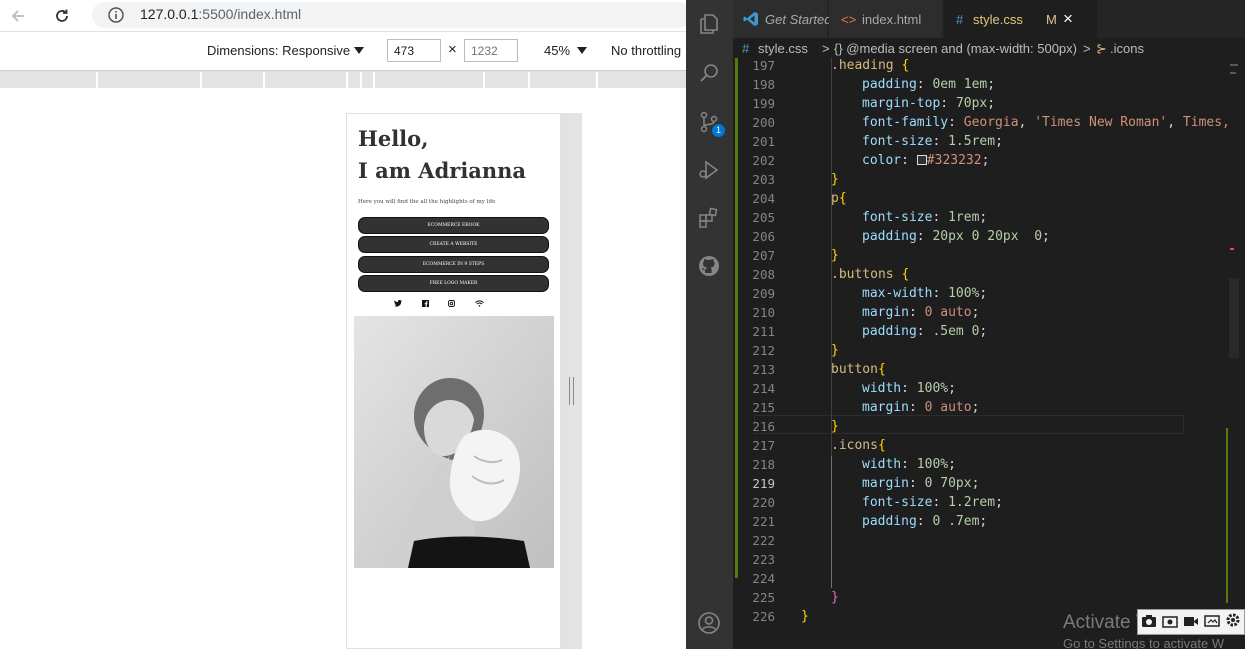  What do you see at coordinates (709, 623) in the screenshot?
I see `account-icon` at bounding box center [709, 623].